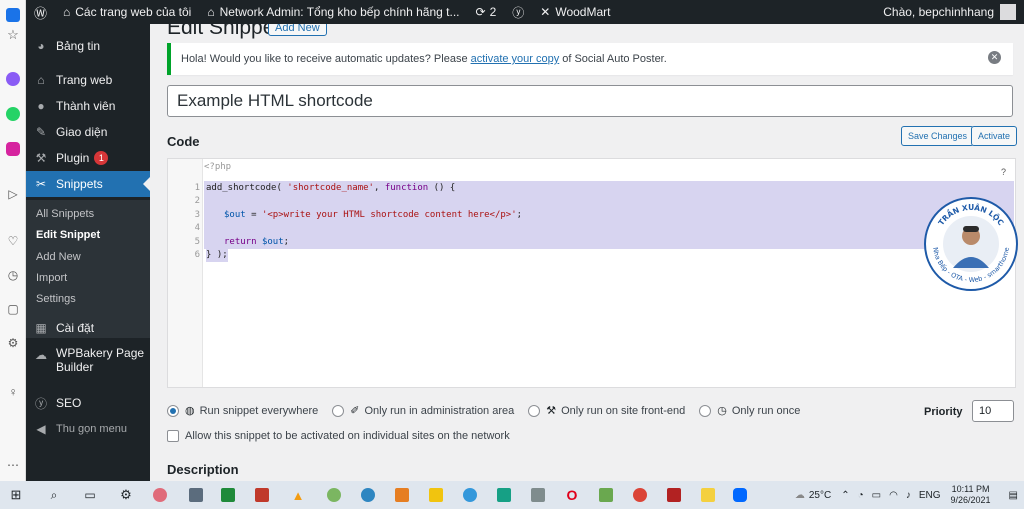 The width and height of the screenshot is (1024, 509). I want to click on notifications-icon: ▤, so click(1013, 495).